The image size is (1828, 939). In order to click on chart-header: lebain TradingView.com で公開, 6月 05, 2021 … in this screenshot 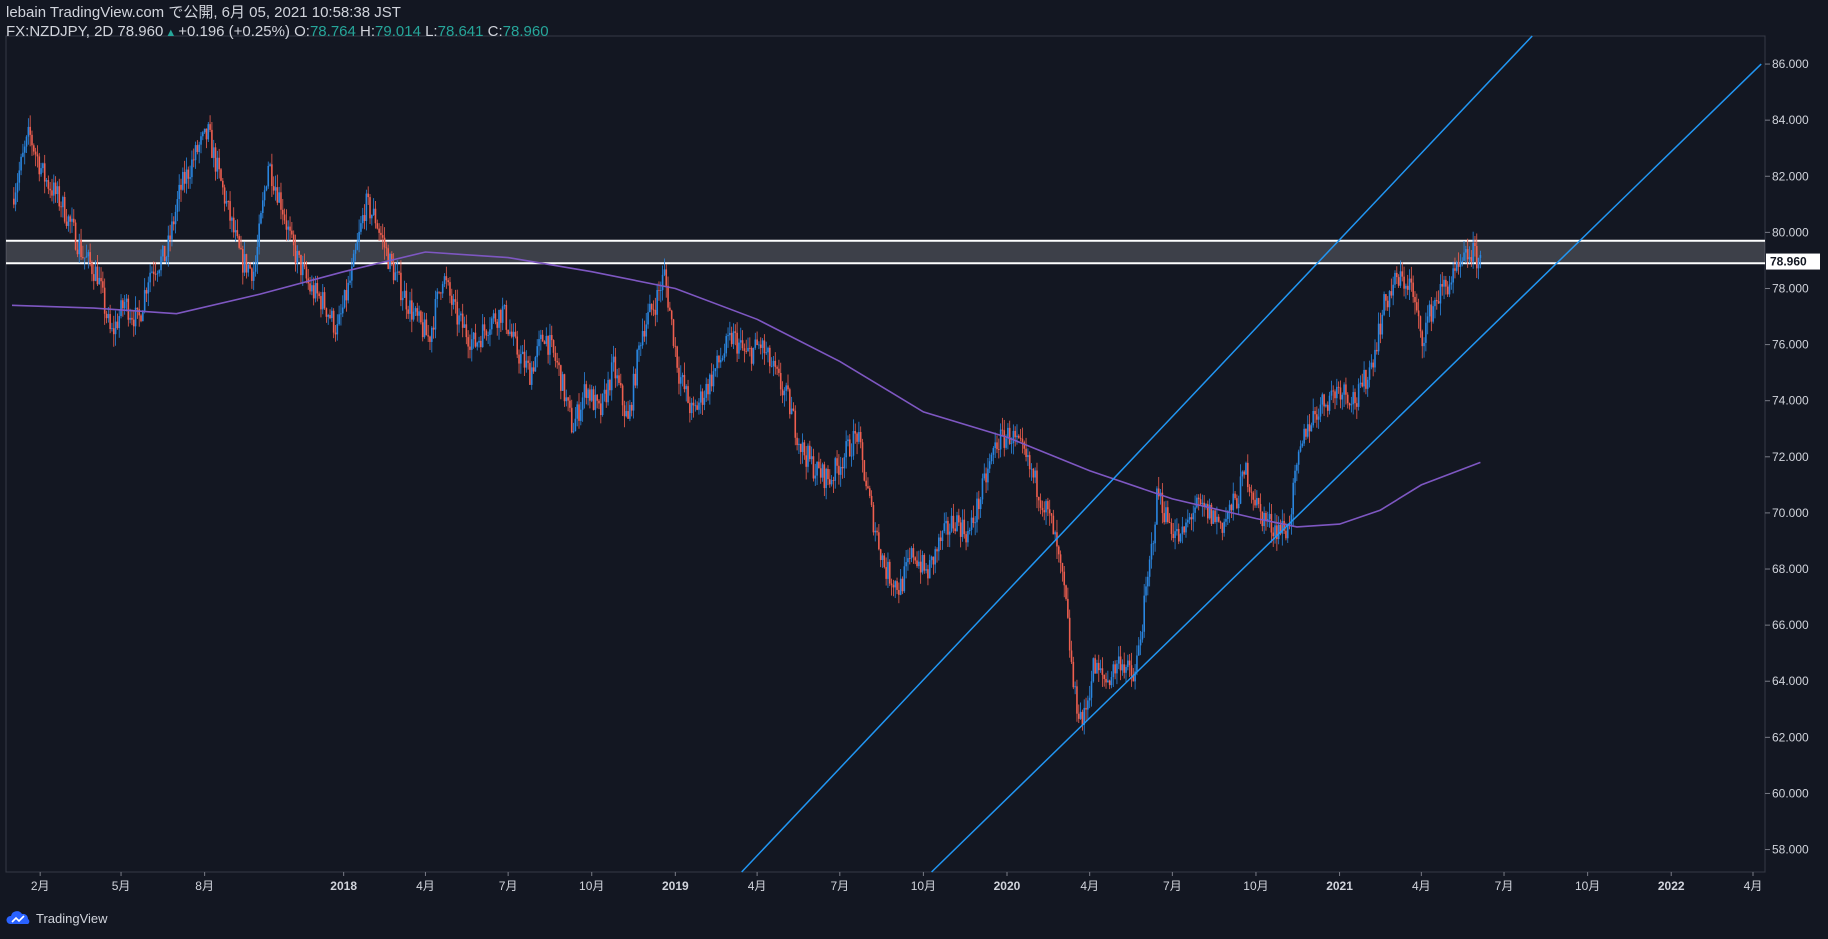, I will do `click(277, 23)`.